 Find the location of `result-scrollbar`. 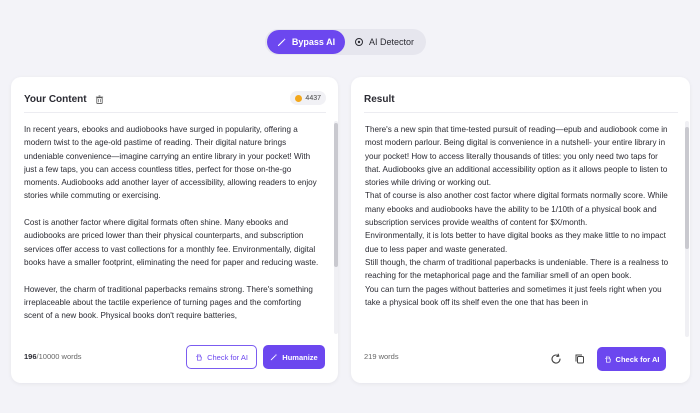

result-scrollbar is located at coordinates (687, 229).